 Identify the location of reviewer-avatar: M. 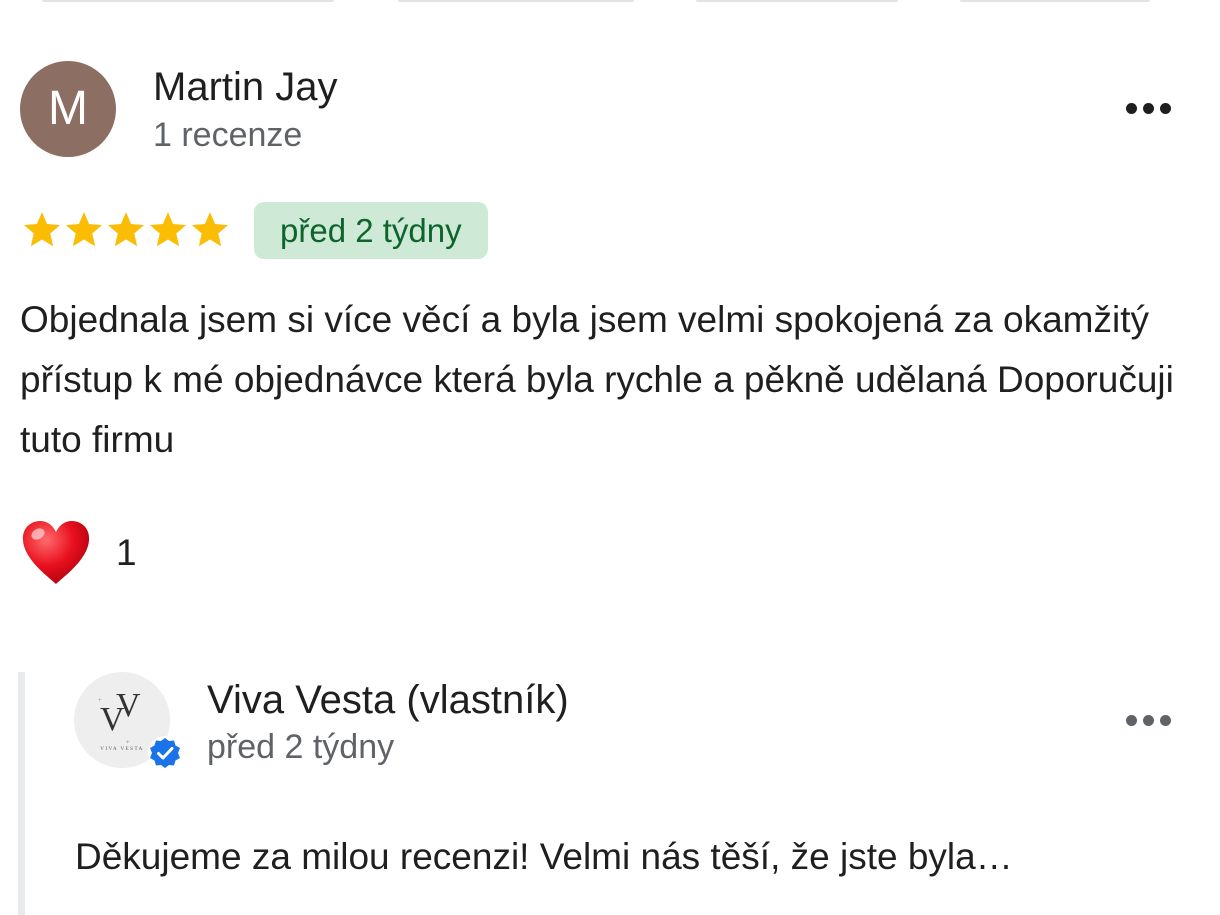
(68, 109).